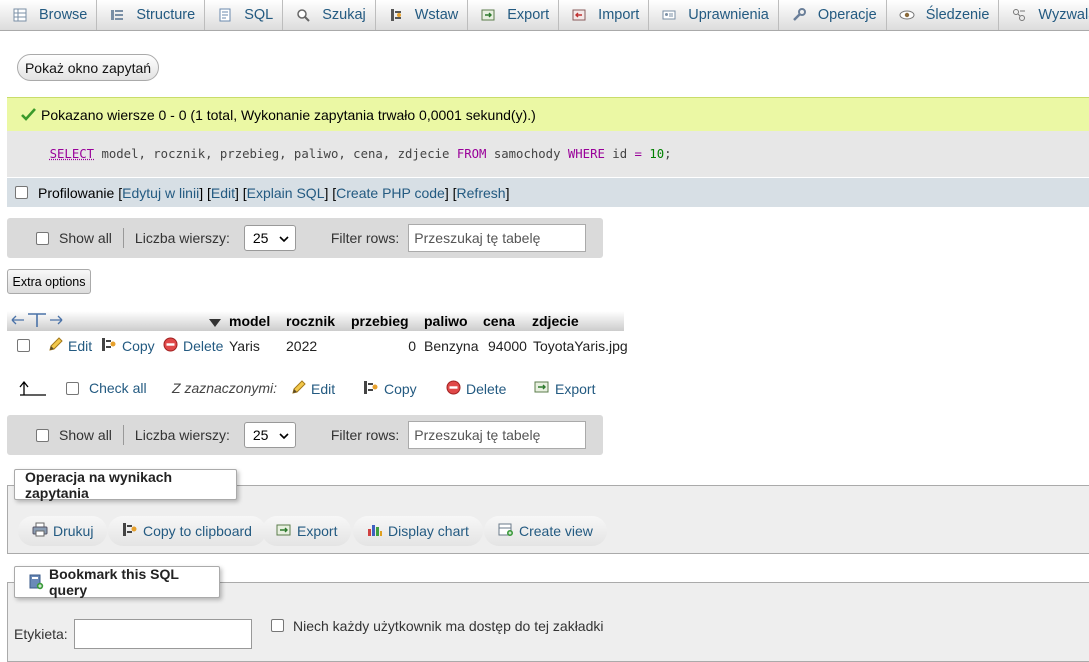 This screenshot has width=1089, height=662. I want to click on pencil-icon, so click(58, 346).